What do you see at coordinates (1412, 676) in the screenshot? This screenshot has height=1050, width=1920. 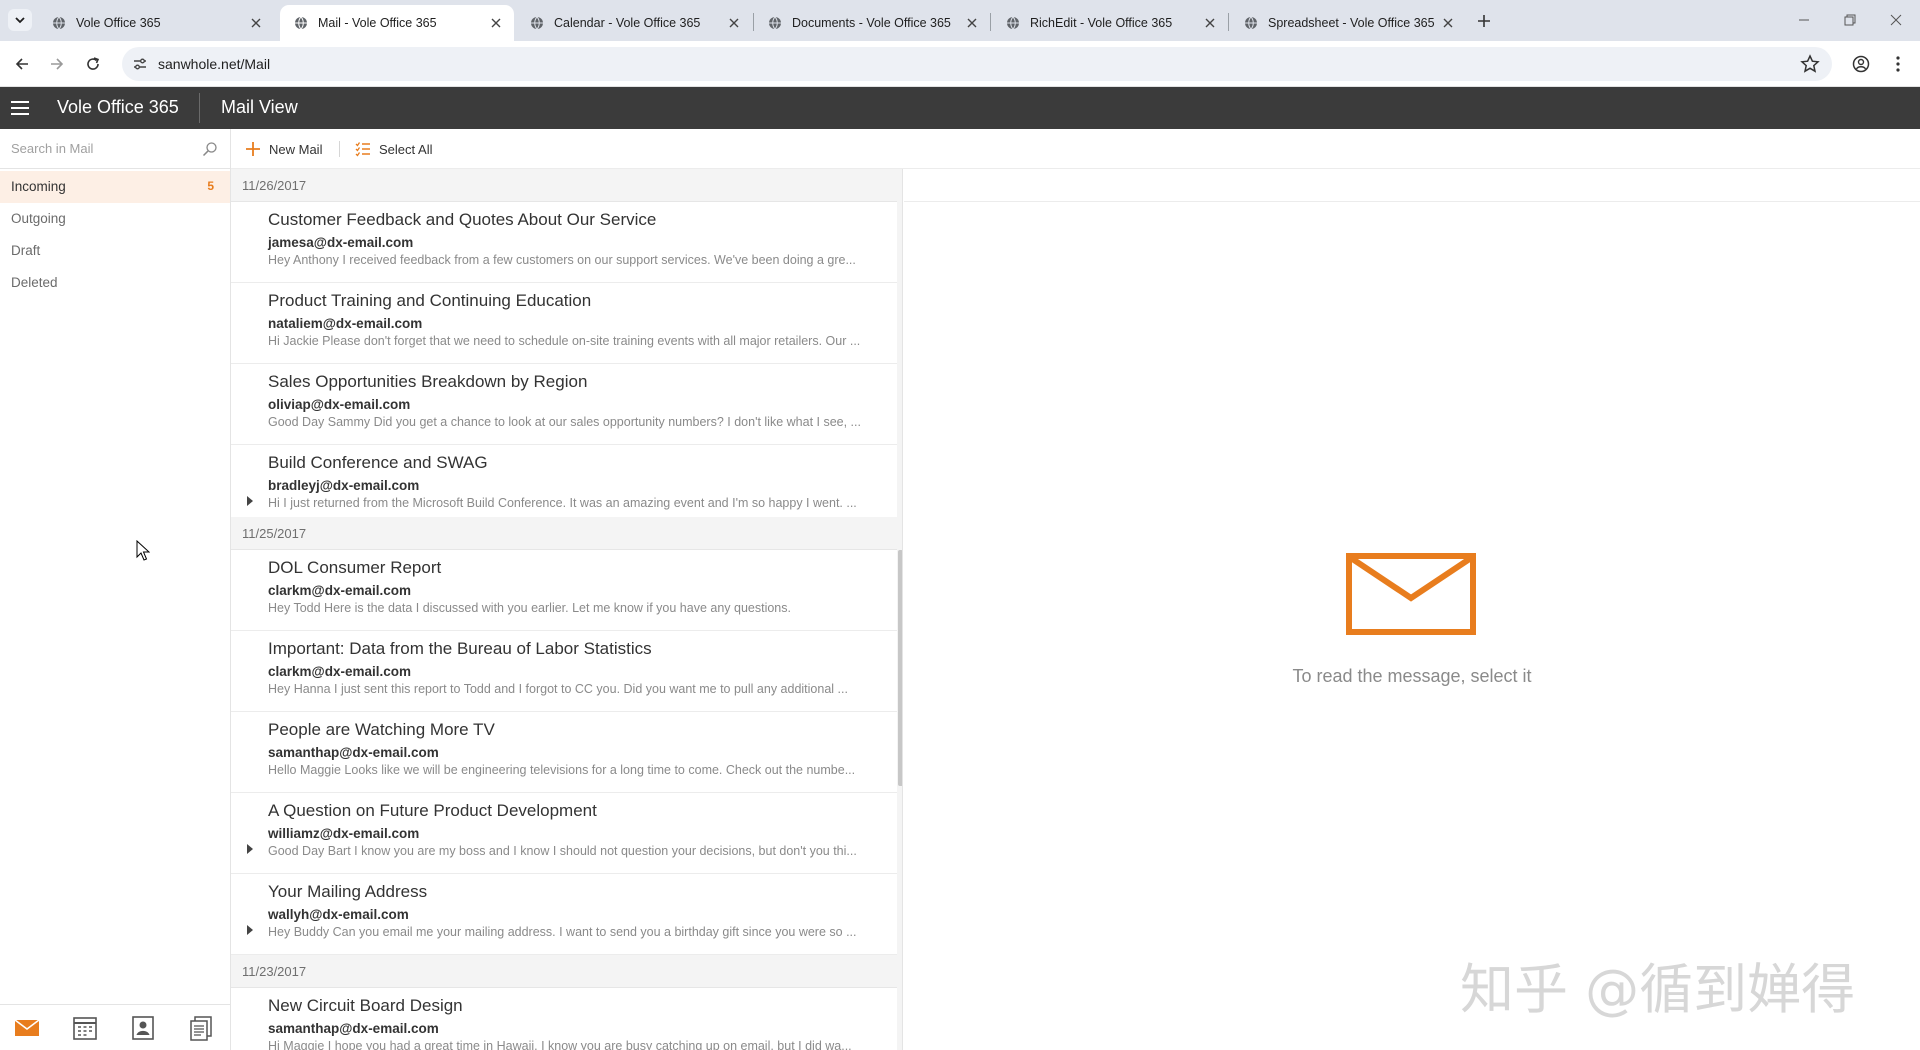 I see `empty-reading-message: To read the message, select it` at bounding box center [1412, 676].